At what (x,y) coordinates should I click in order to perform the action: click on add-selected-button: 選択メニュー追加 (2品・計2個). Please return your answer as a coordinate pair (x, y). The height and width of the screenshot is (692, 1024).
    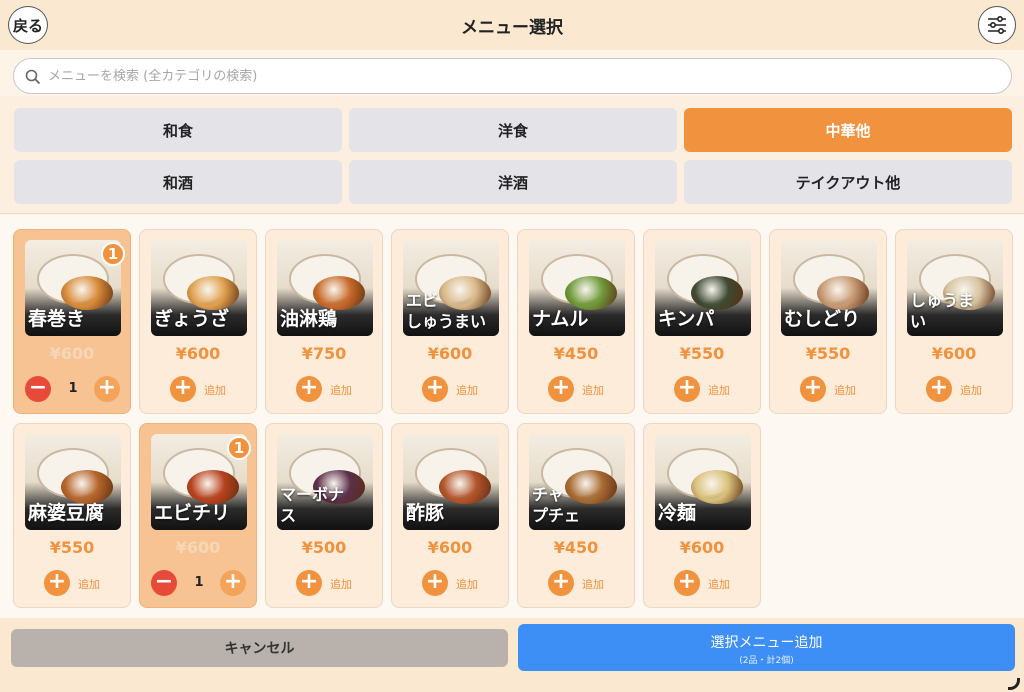
    Looking at the image, I should click on (766, 647).